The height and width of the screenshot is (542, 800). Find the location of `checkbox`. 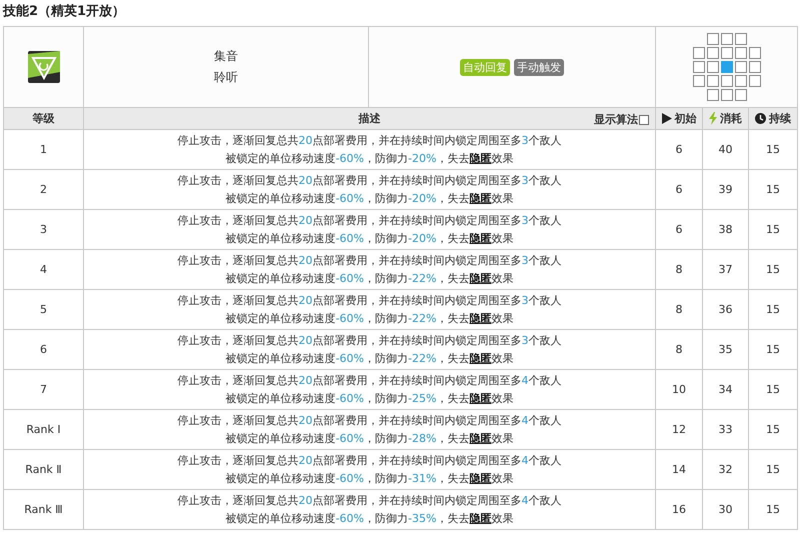

checkbox is located at coordinates (644, 119).